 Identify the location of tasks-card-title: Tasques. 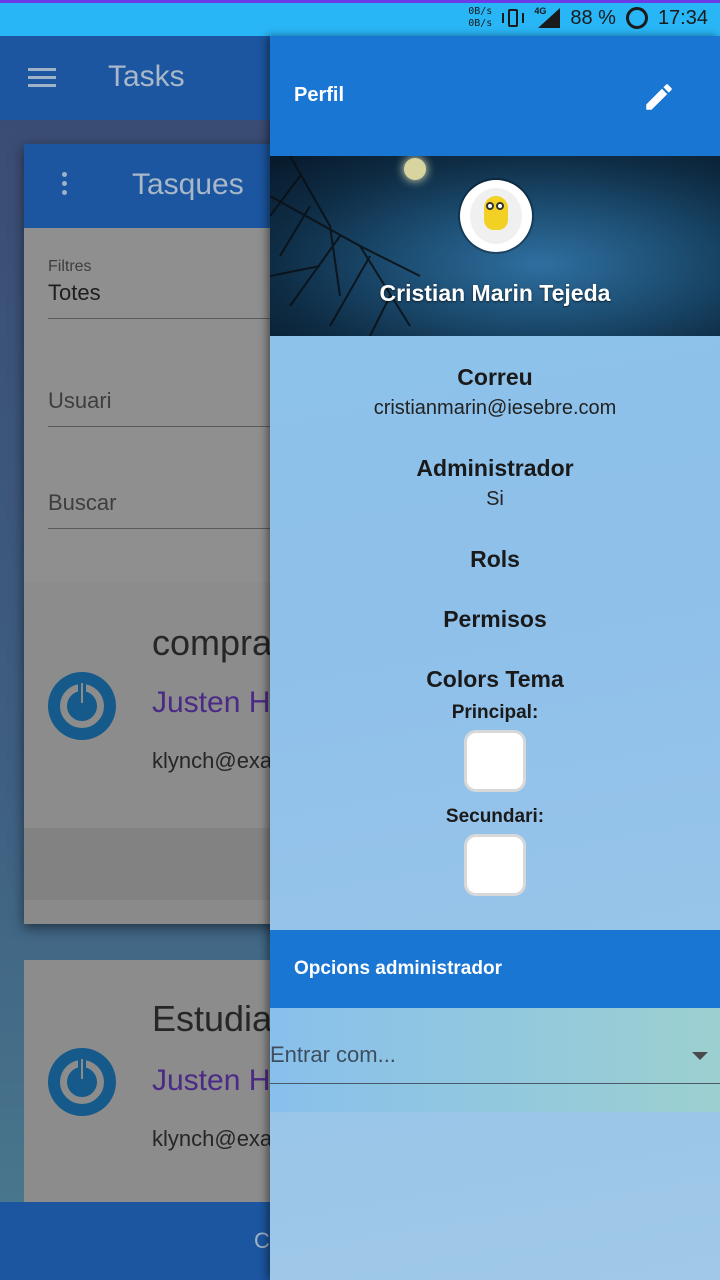
(188, 184).